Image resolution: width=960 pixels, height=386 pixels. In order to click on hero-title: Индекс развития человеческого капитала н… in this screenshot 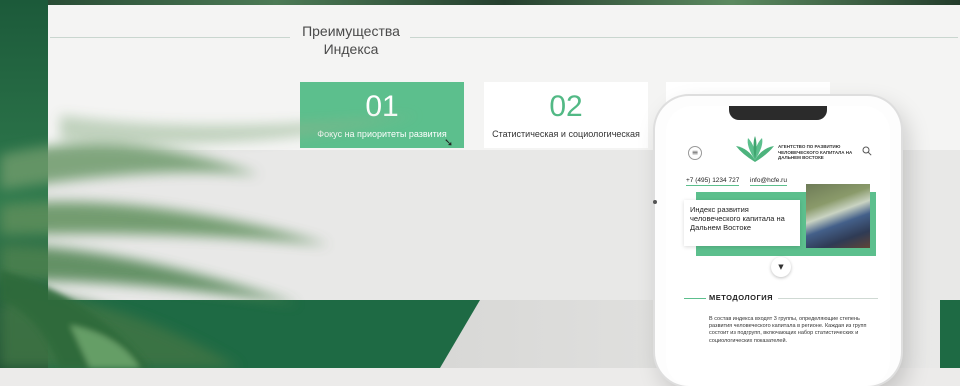, I will do `click(737, 218)`.